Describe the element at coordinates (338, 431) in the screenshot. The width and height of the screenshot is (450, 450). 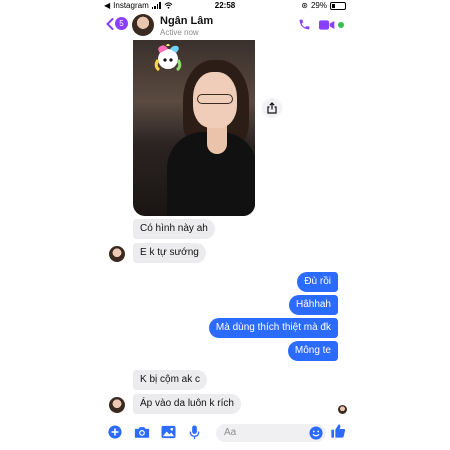
I see `like-thumb-icon` at that location.